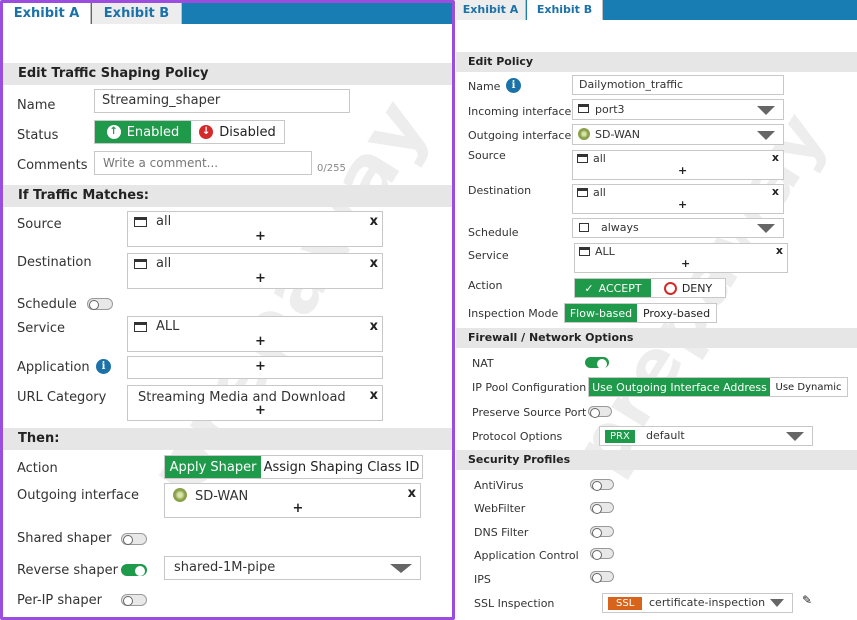 This screenshot has height=620, width=857. Describe the element at coordinates (227, 13) in the screenshot. I see `exhibit-a-tabbar: Exhibit A Exhibit B` at that location.